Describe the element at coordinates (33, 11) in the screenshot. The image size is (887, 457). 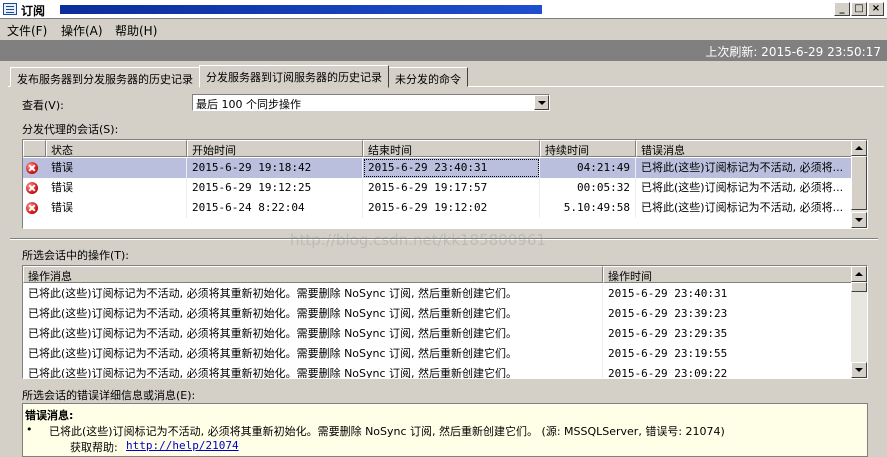
I see `window-title: 订阅` at that location.